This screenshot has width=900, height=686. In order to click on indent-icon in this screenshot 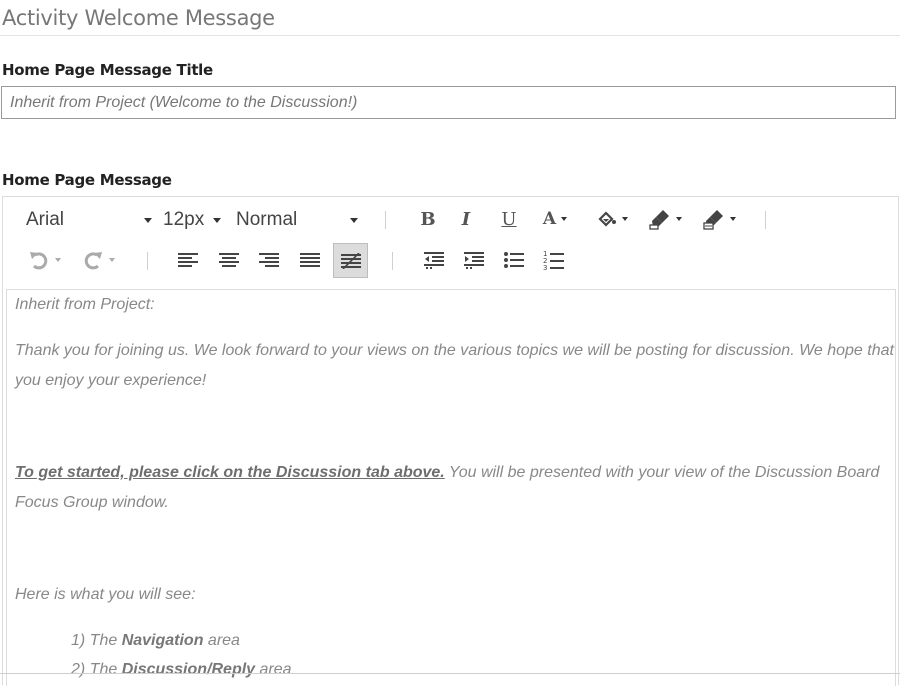, I will do `click(474, 260)`.